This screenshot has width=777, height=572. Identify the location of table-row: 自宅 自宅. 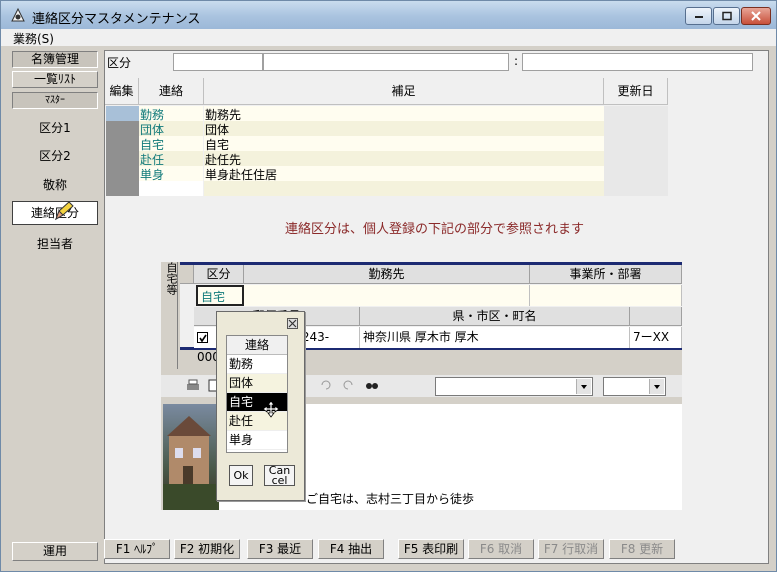
(386, 144).